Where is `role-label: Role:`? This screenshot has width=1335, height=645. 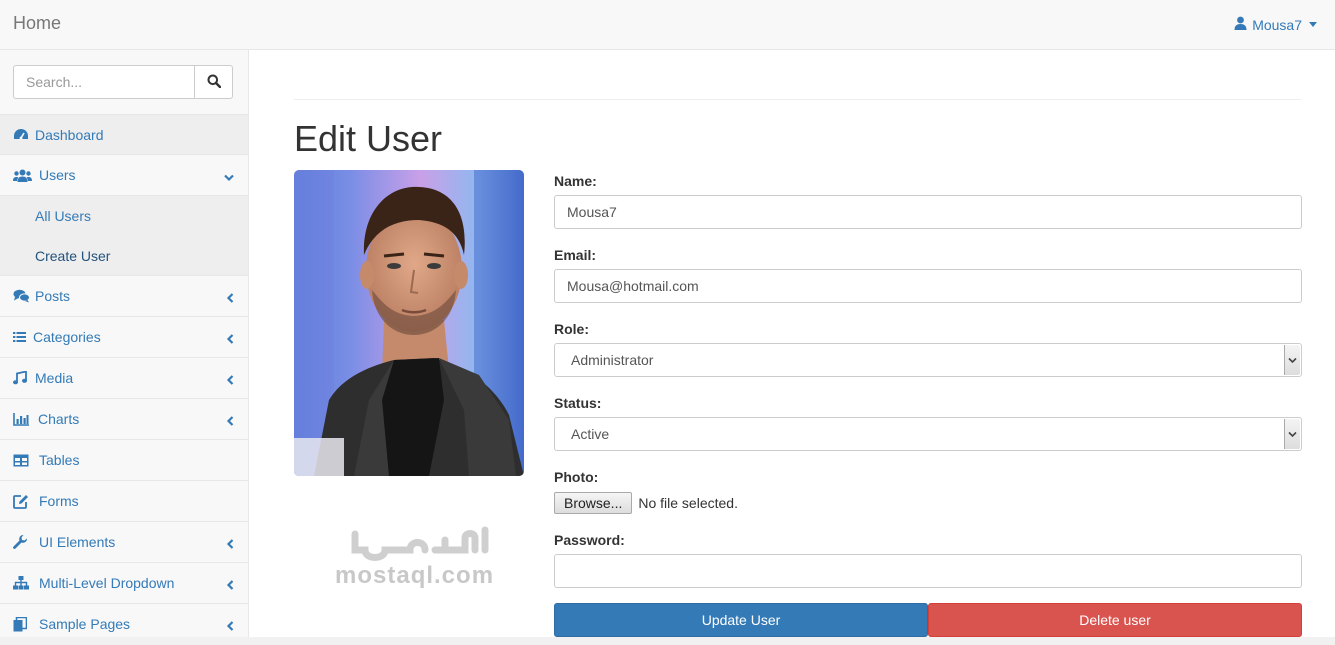
role-label: Role: is located at coordinates (571, 329).